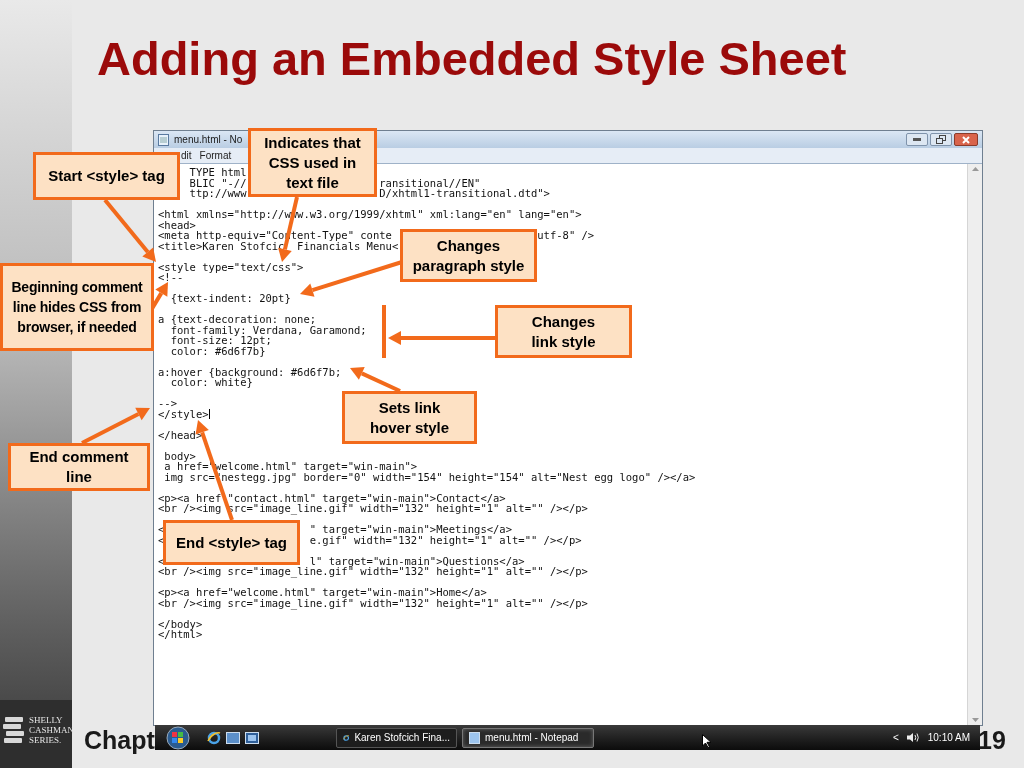  What do you see at coordinates (180, 634) in the screenshot?
I see `code-text: </html>` at bounding box center [180, 634].